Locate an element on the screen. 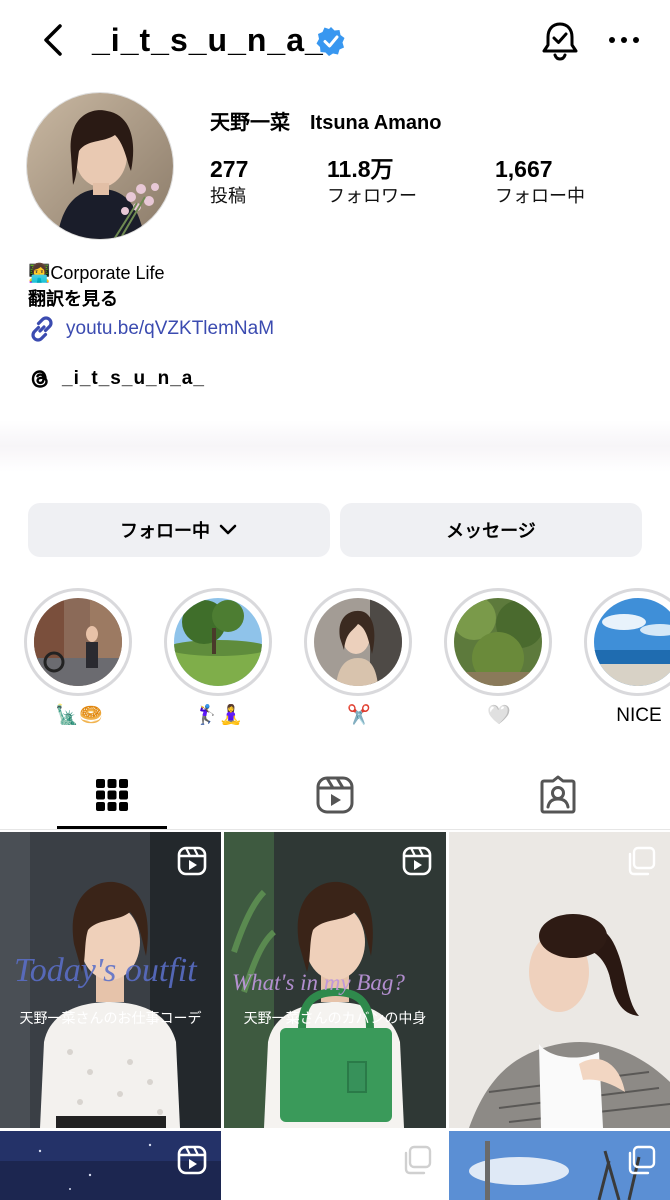  more-dots-icon is located at coordinates (624, 40).